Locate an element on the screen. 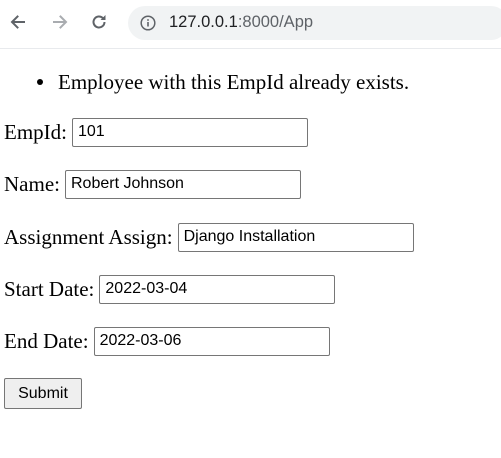  forward-arrow-icon is located at coordinates (60, 22).